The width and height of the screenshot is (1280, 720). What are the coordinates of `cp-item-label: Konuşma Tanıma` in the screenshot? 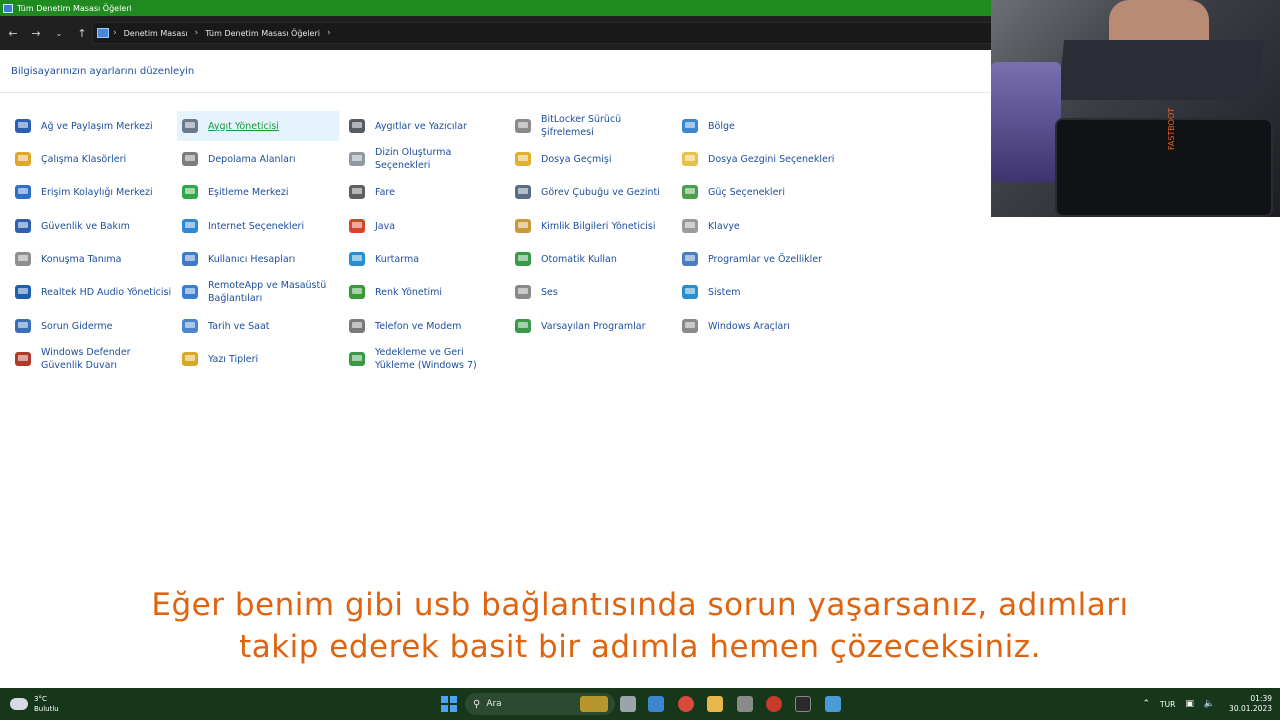 It's located at (81, 259).